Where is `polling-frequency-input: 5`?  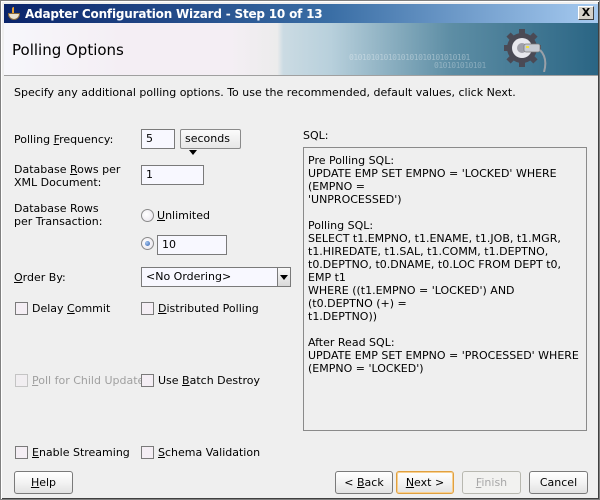 polling-frequency-input: 5 is located at coordinates (158, 139).